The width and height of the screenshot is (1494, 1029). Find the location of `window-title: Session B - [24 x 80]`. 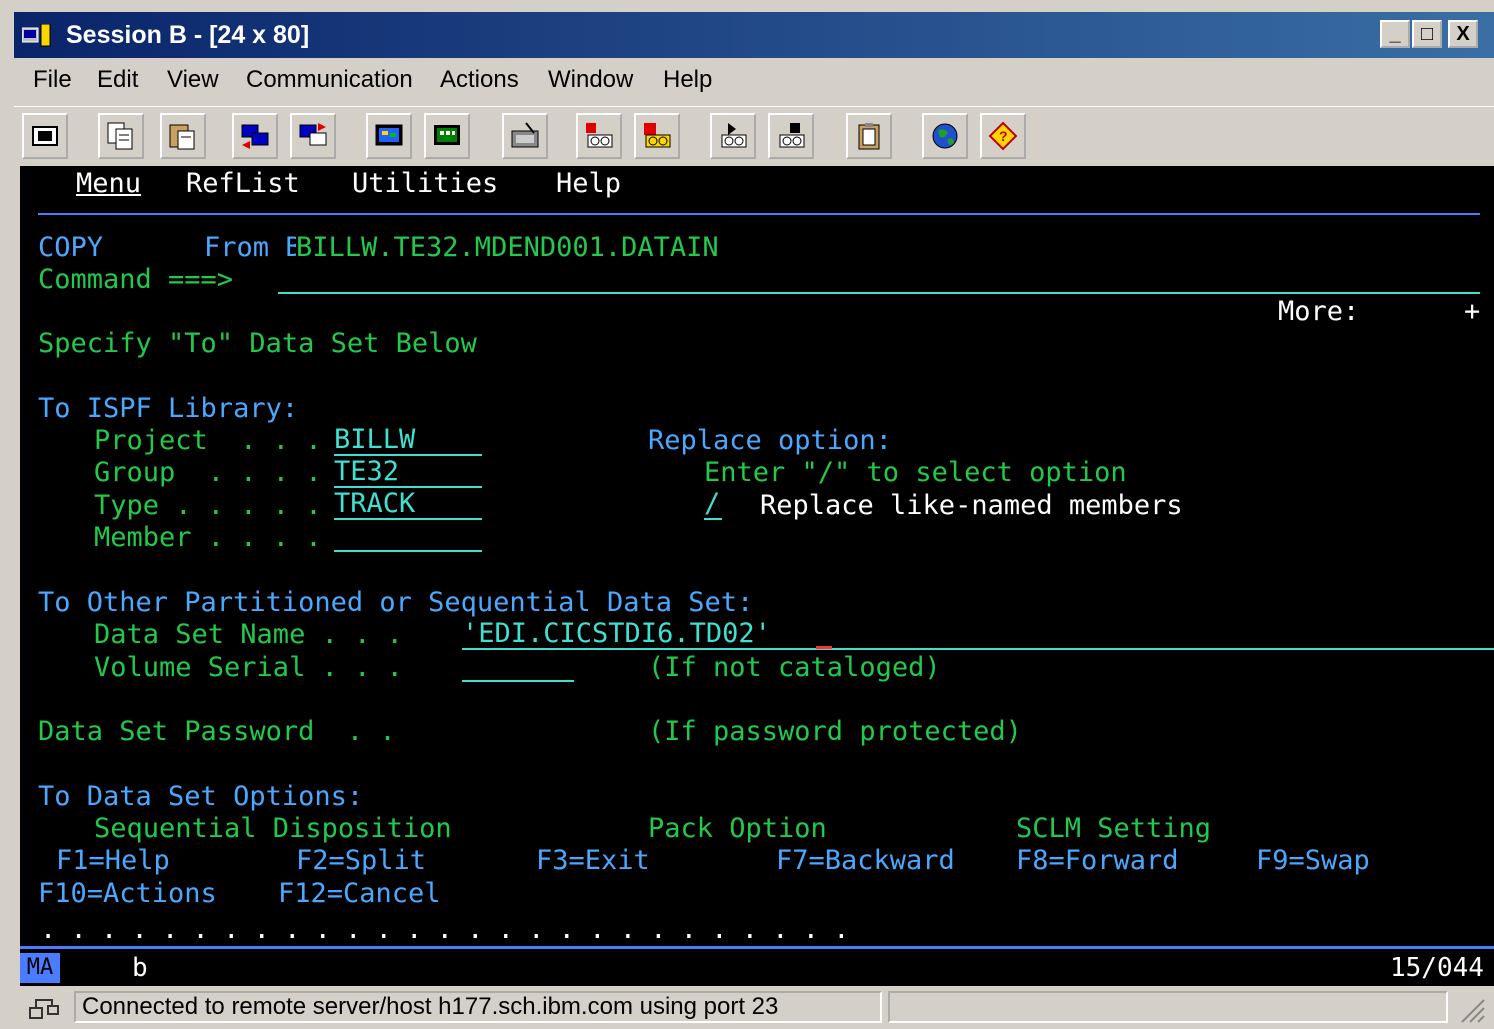

window-title: Session B - [24 x 80] is located at coordinates (188, 35).